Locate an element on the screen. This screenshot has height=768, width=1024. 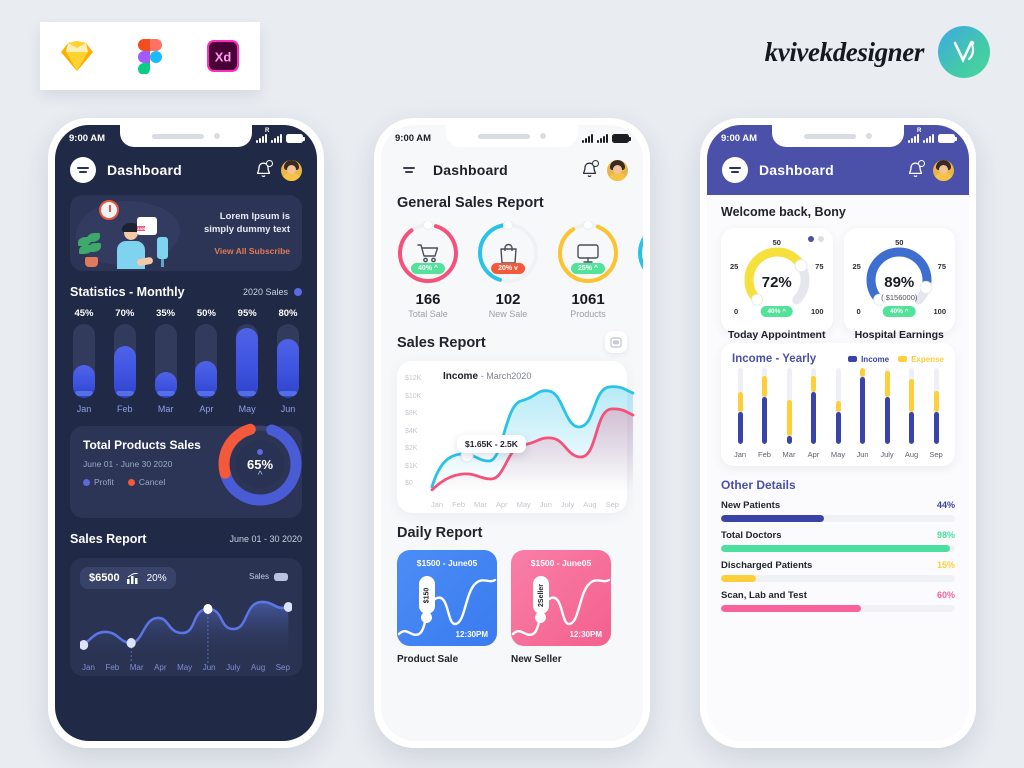
sales-report-title-2: Sales Report is located at coordinates (441, 343).